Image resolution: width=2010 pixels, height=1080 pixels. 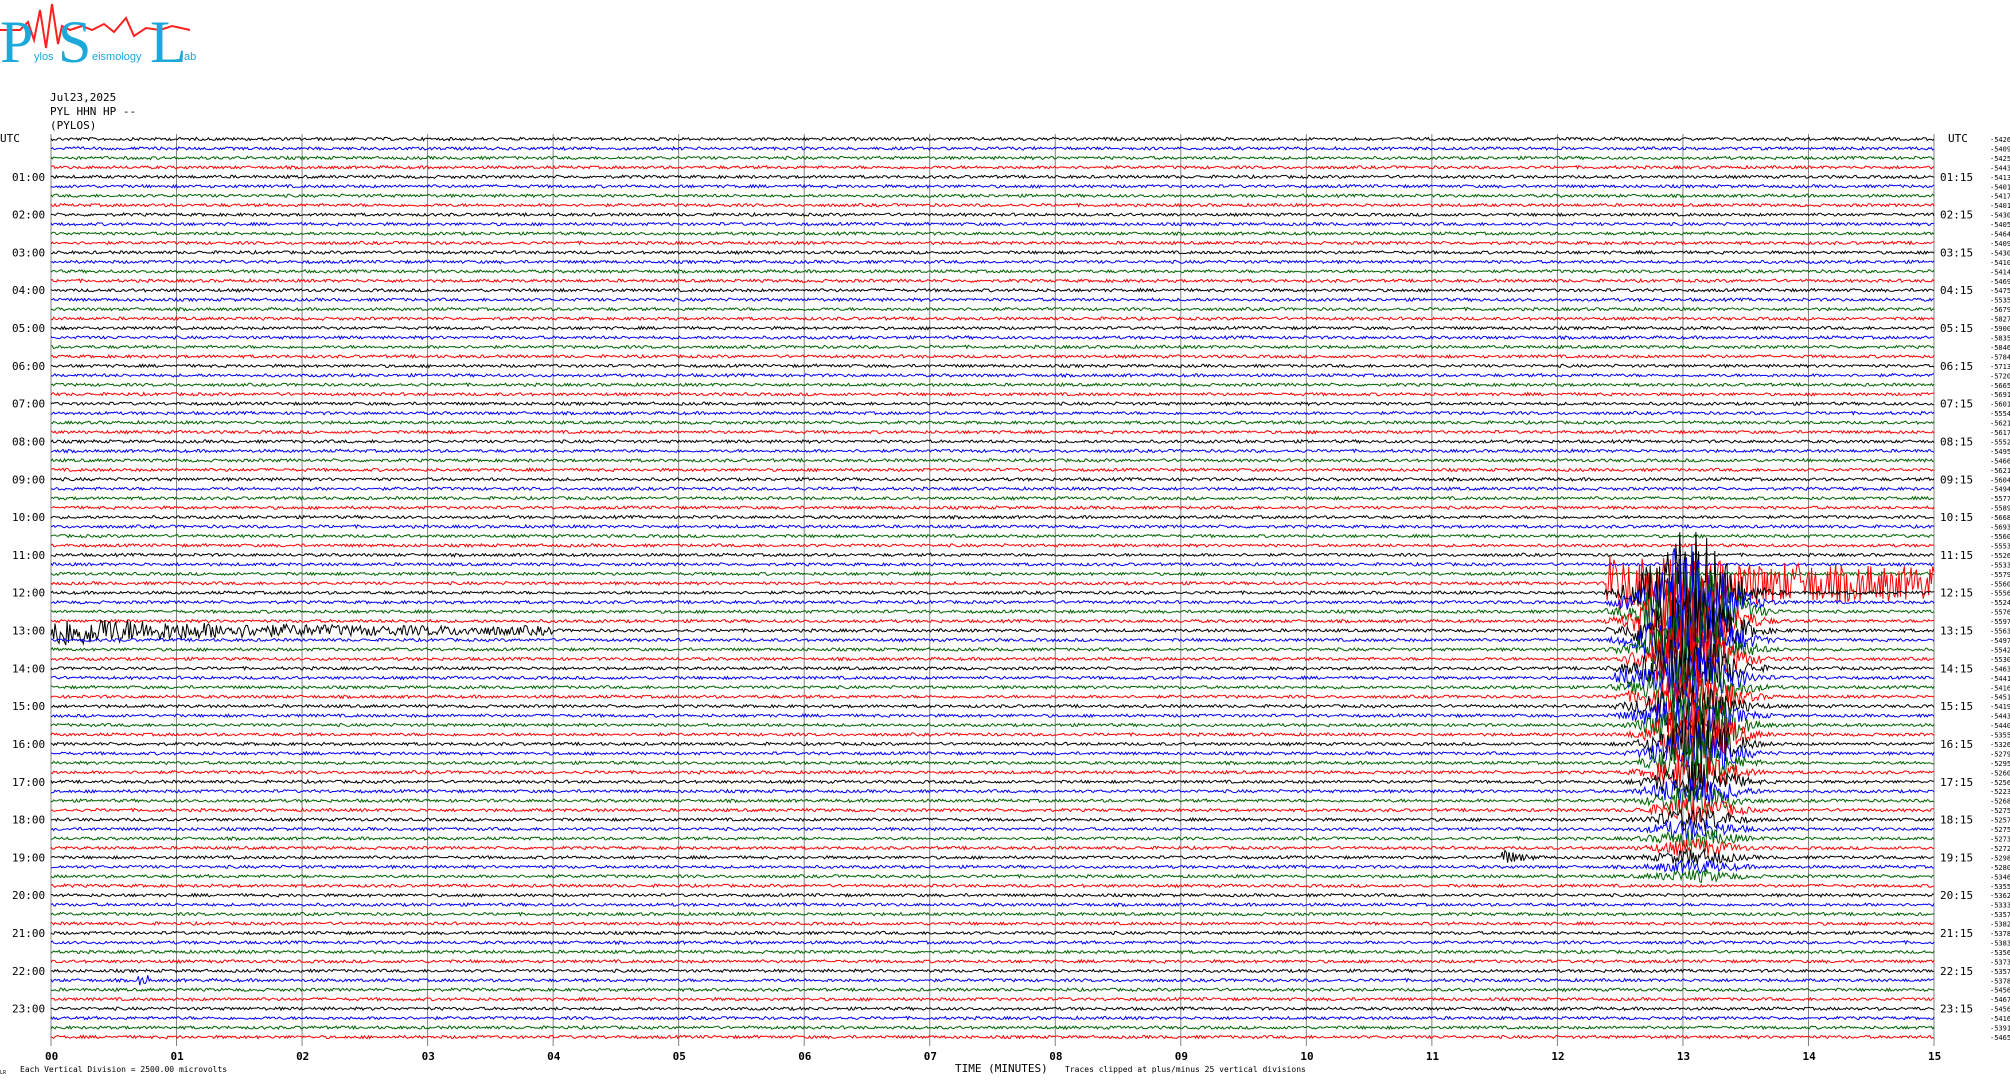 What do you see at coordinates (2000, 660) in the screenshot?
I see `trace-offset-label: -5530` at bounding box center [2000, 660].